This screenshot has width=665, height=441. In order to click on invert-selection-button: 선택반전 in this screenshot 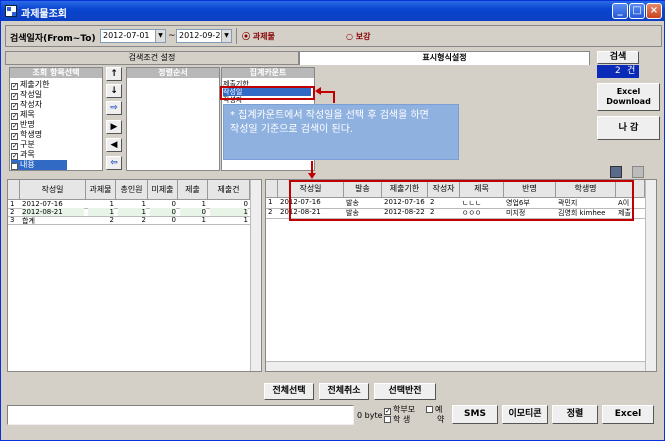, I will do `click(405, 391)`.